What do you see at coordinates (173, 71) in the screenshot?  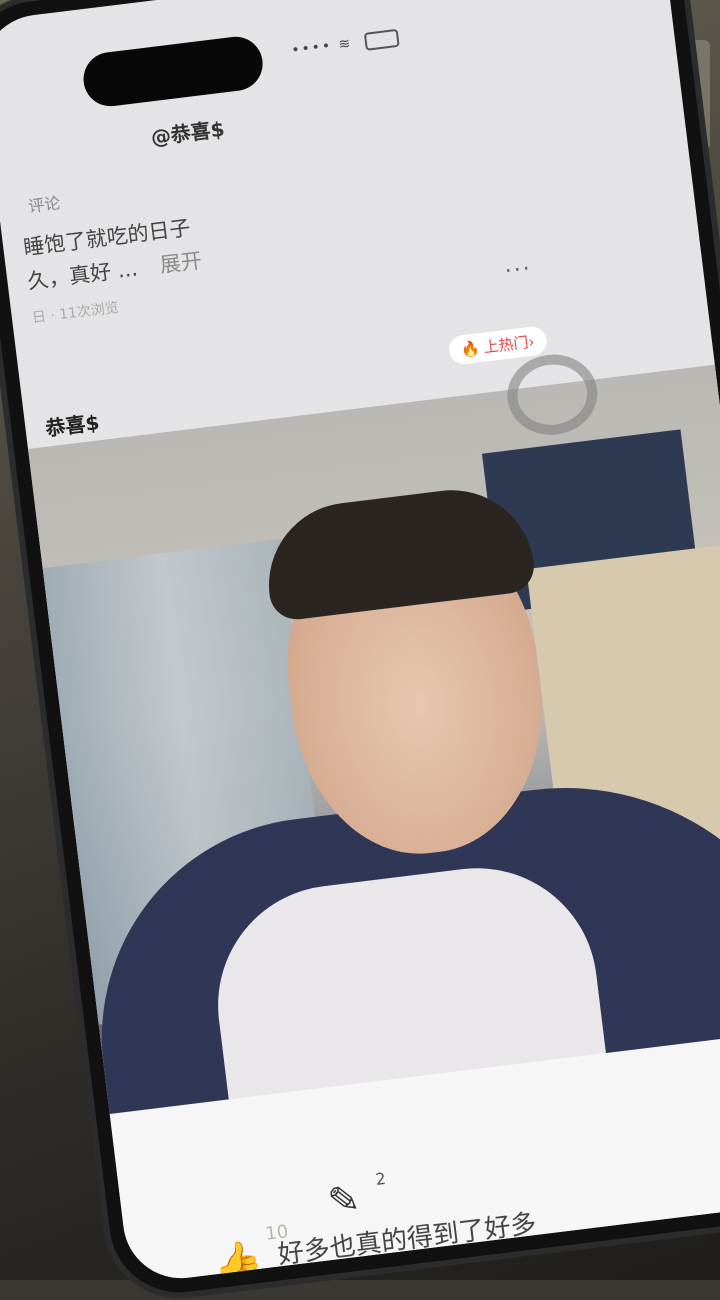 I see `dynamic-island` at bounding box center [173, 71].